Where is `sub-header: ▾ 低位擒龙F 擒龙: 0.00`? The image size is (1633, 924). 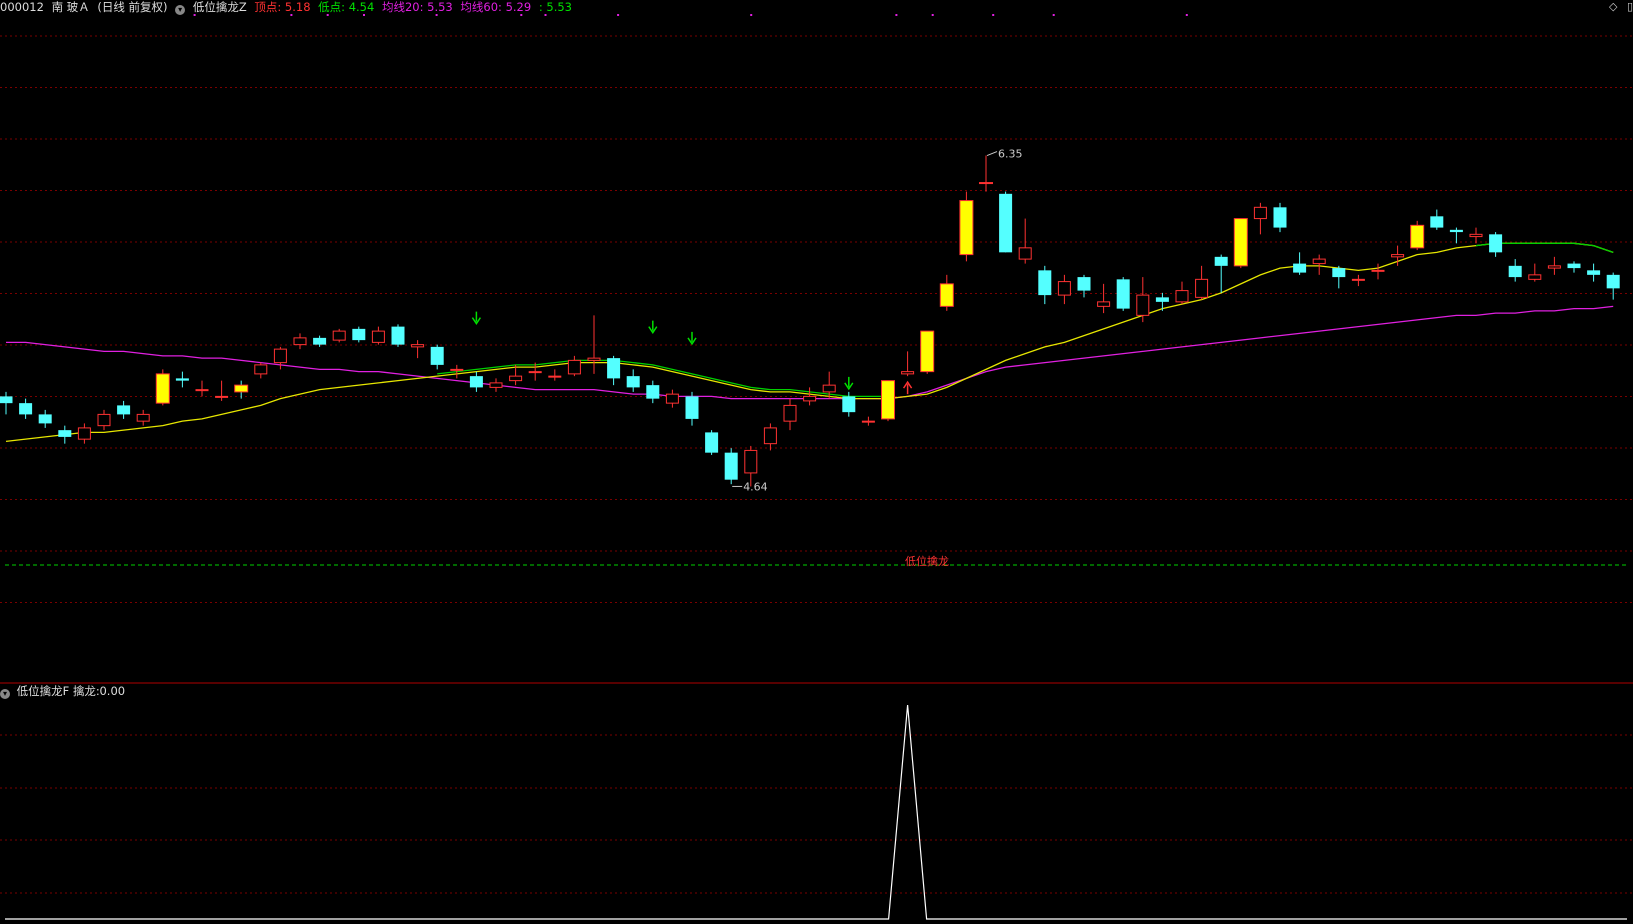
sub-header: ▾ 低位擒龙F 擒龙: 0.00 is located at coordinates (62, 691).